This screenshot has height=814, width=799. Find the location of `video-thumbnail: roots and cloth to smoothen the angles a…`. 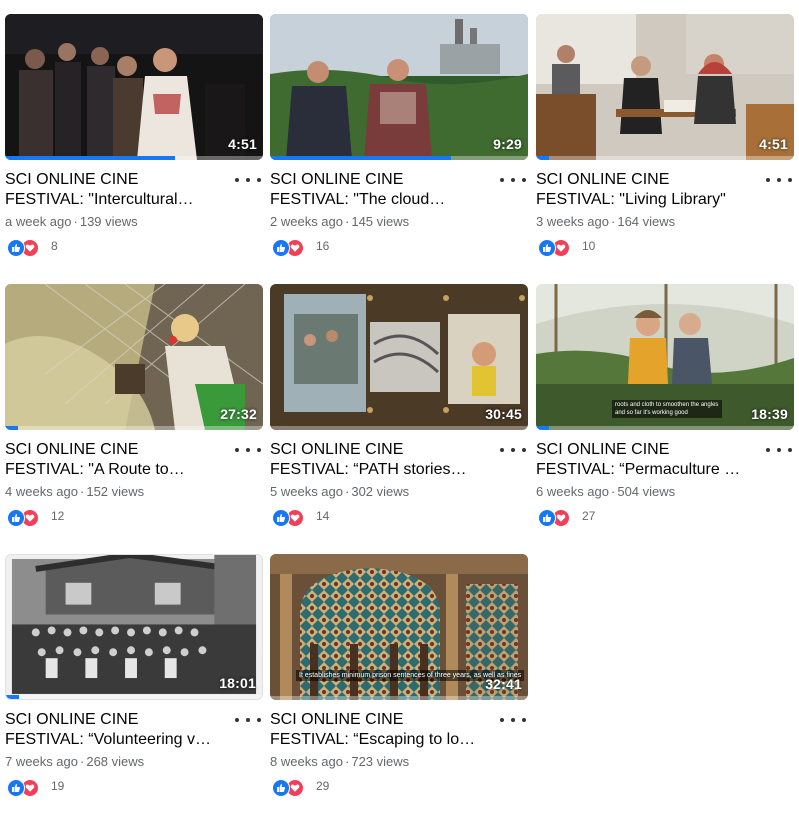

video-thumbnail: roots and cloth to smoothen the angles a… is located at coordinates (665, 357).